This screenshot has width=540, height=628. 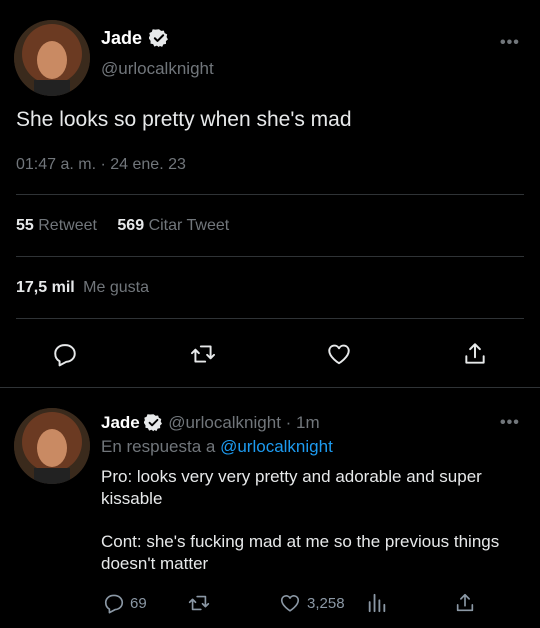 I want to click on replying-to: En respuesta a @urlocalknight, so click(x=217, y=447).